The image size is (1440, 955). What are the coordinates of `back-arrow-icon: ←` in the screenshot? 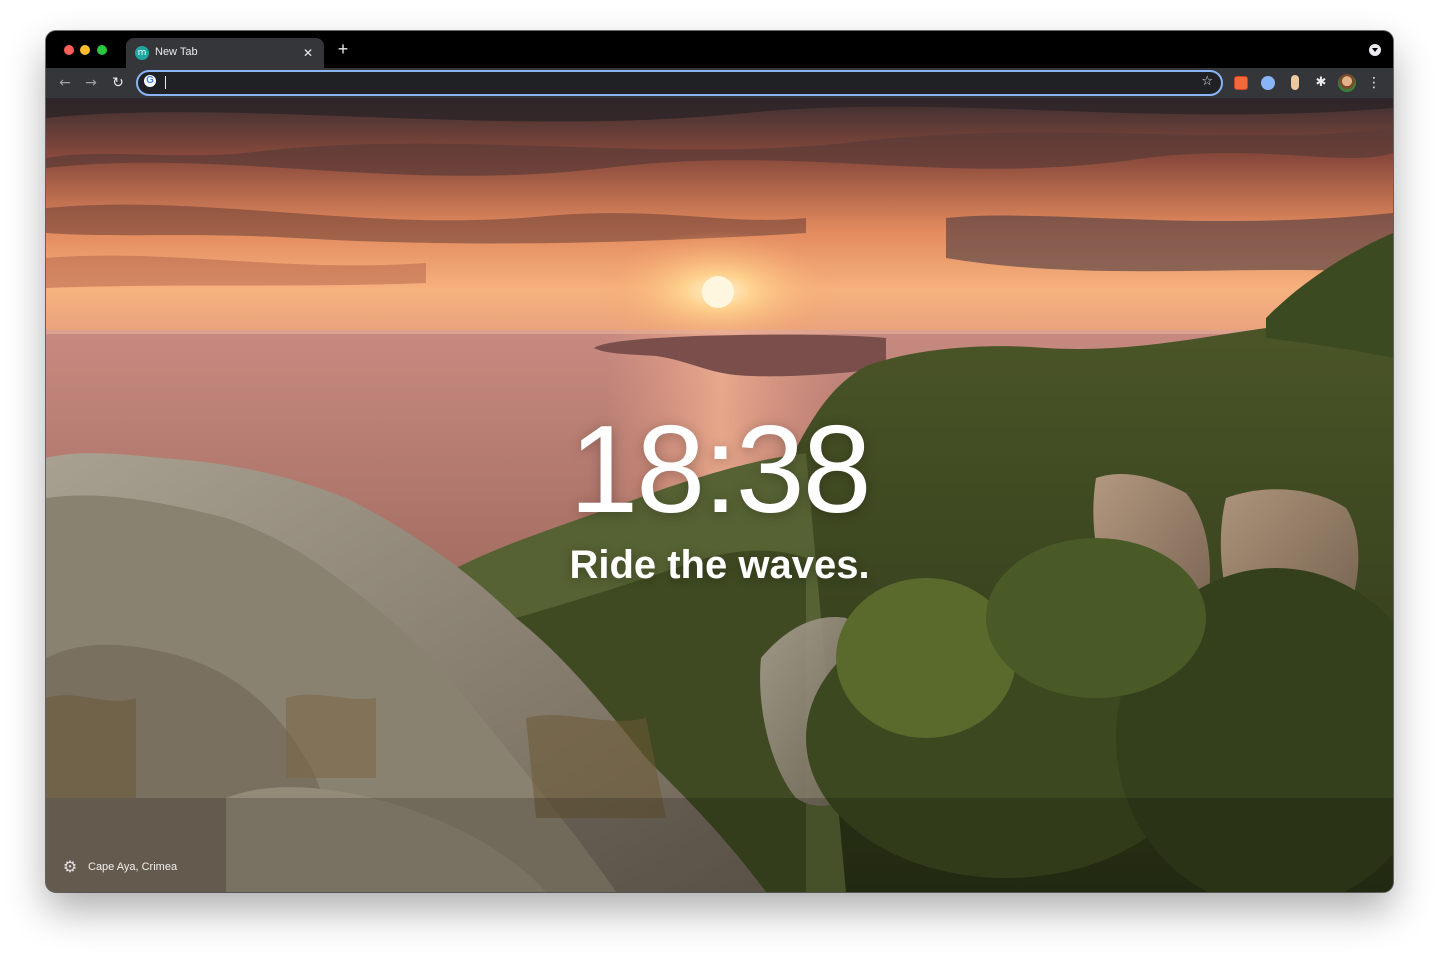 It's located at (65, 83).